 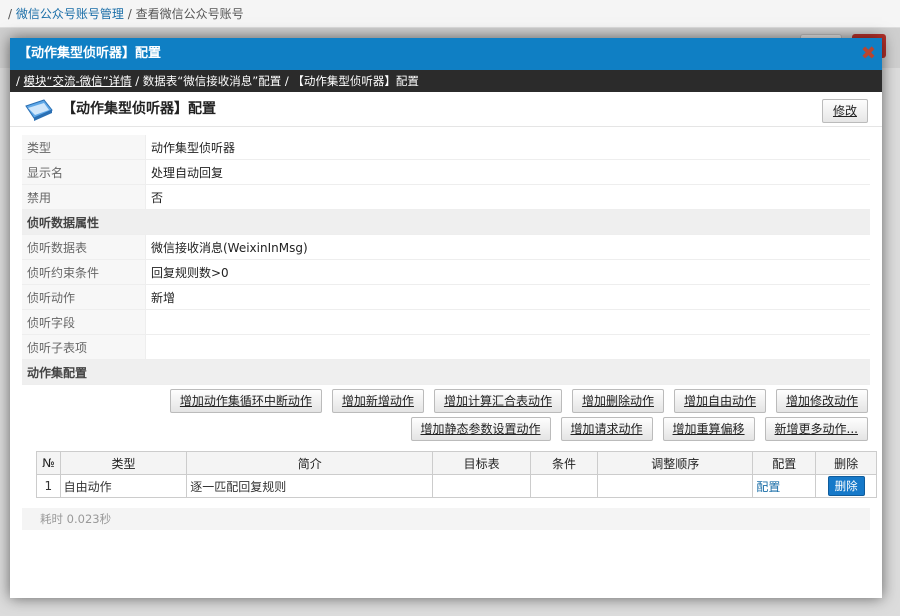 I want to click on crumb-current: 【动作集型侦听器】配置, so click(x=355, y=81).